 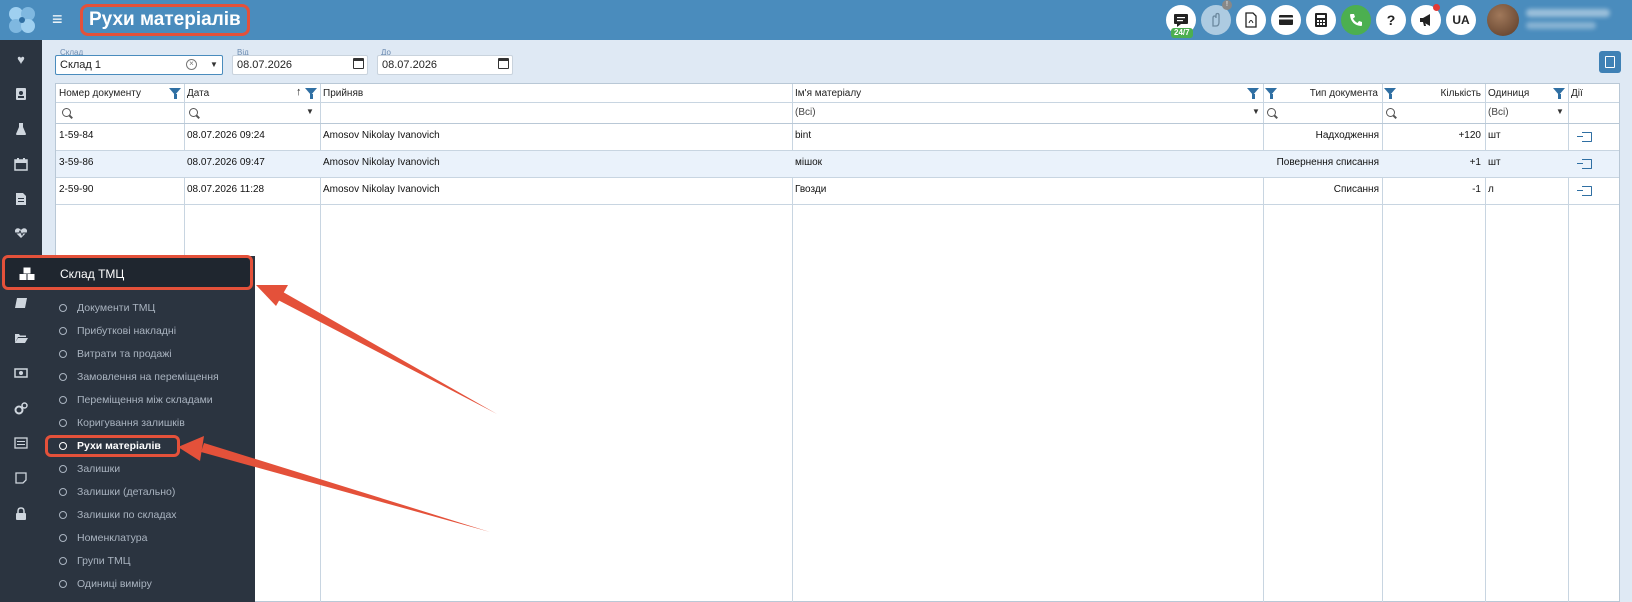 What do you see at coordinates (410, 65) in the screenshot?
I see `date-to-value: 08.07.2026` at bounding box center [410, 65].